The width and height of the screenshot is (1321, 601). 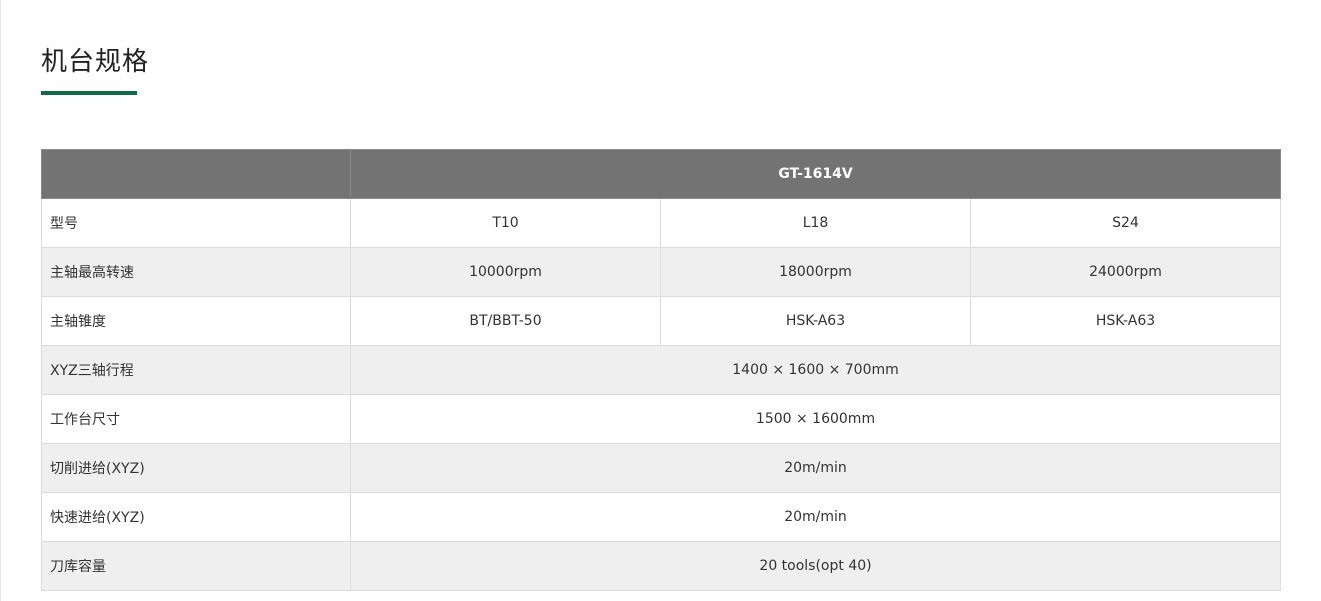 What do you see at coordinates (196, 174) in the screenshot?
I see `header-empty-cell` at bounding box center [196, 174].